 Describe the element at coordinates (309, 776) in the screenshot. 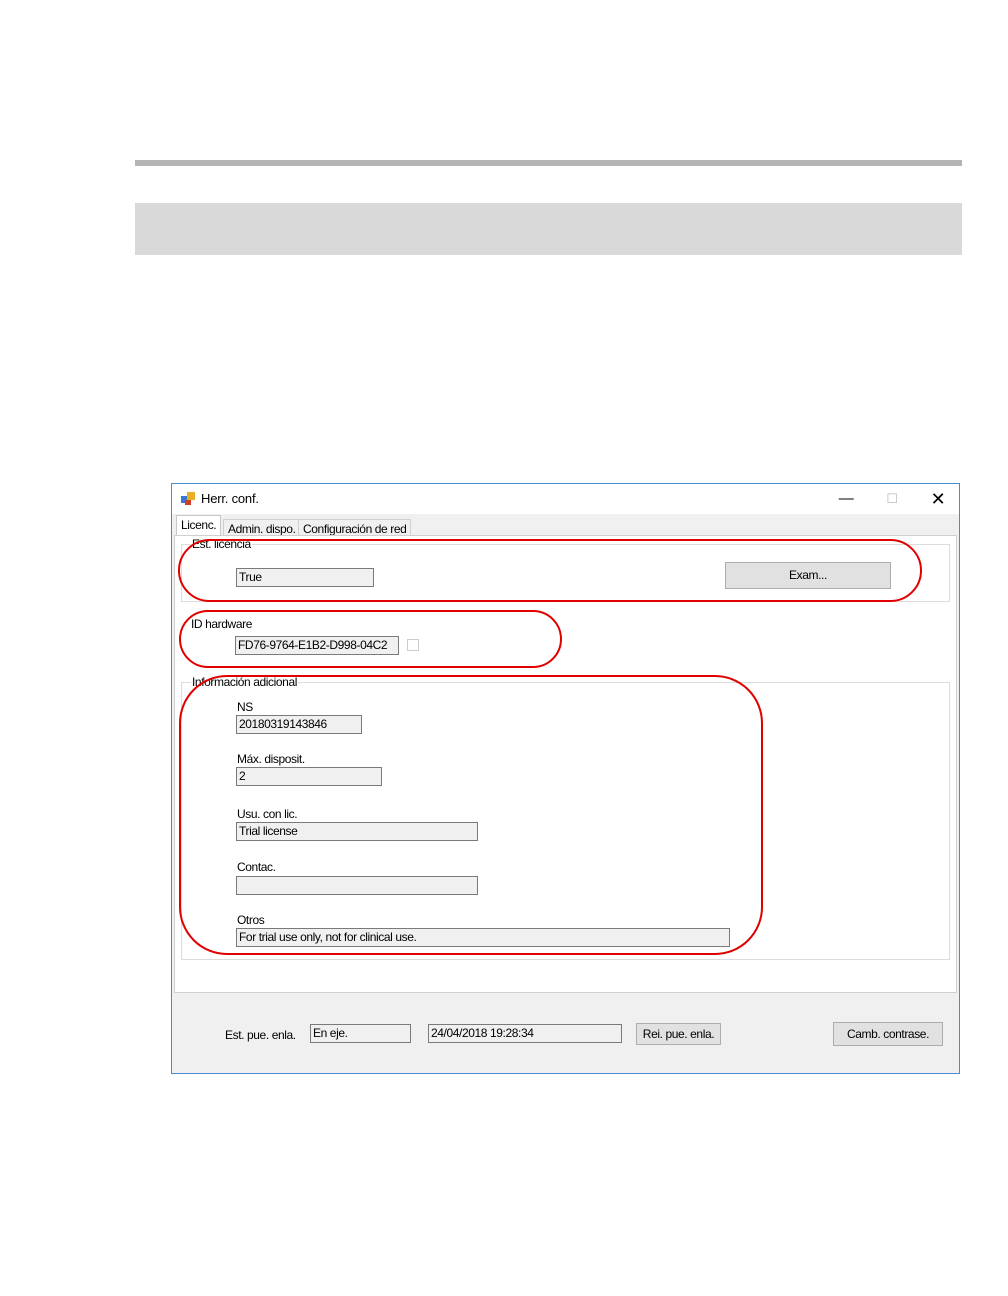

I see `max-devices-field: 2` at that location.